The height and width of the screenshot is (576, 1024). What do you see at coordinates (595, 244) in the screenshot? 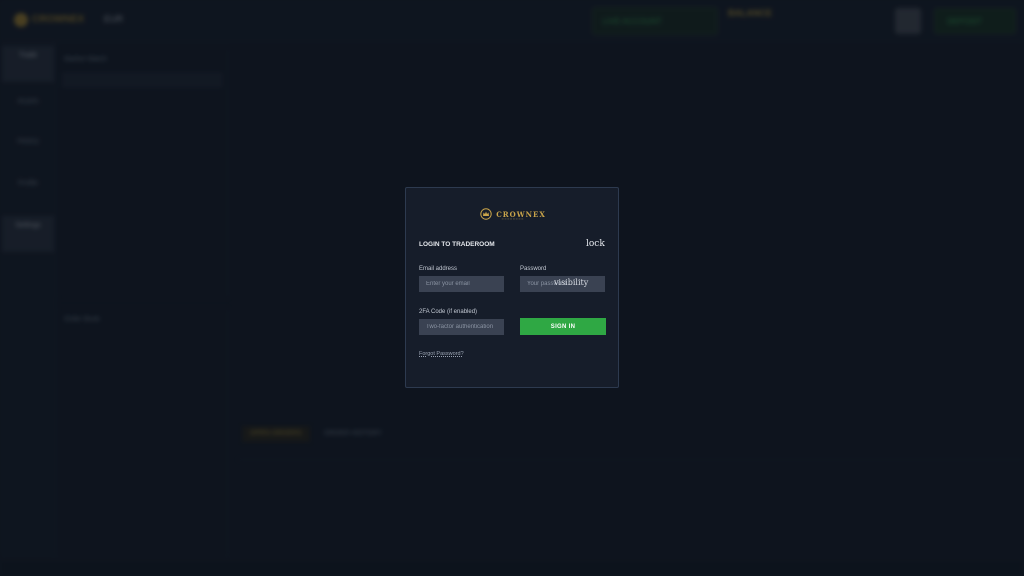
I see `lock-icon: lock` at bounding box center [595, 244].